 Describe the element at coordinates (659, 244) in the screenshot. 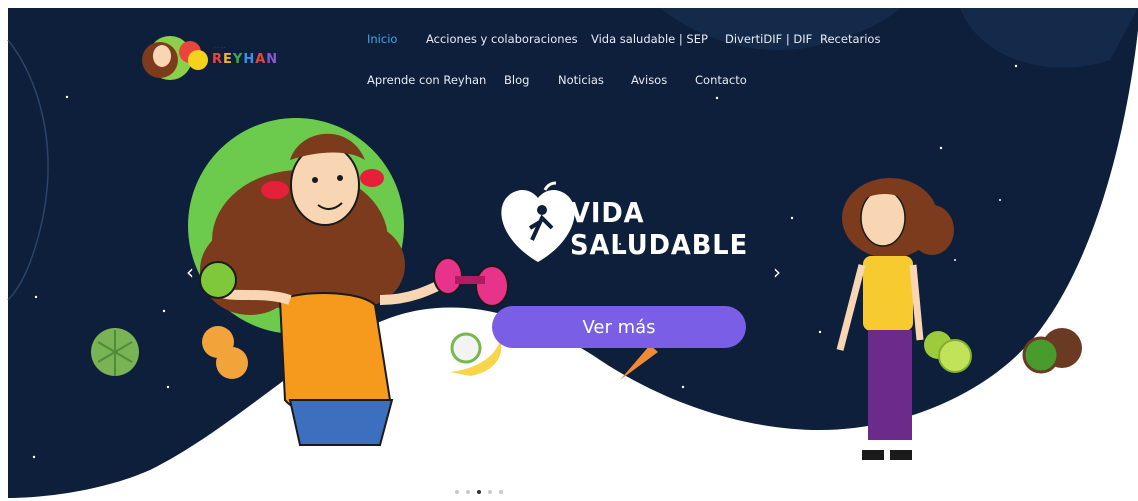

I see `headline-line-2: SALUDABLE` at that location.